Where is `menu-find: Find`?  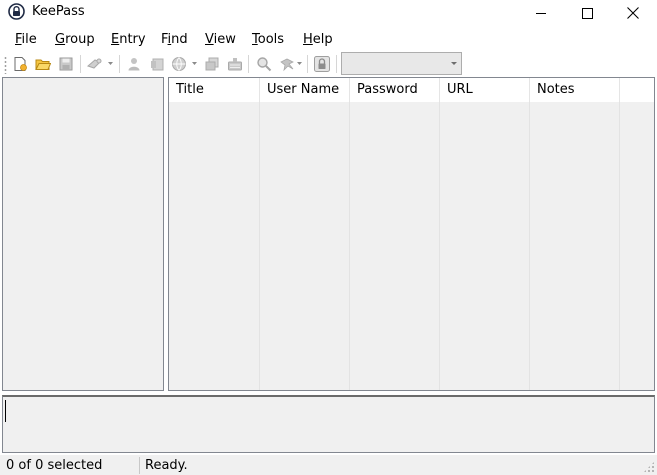 menu-find: Find is located at coordinates (174, 39).